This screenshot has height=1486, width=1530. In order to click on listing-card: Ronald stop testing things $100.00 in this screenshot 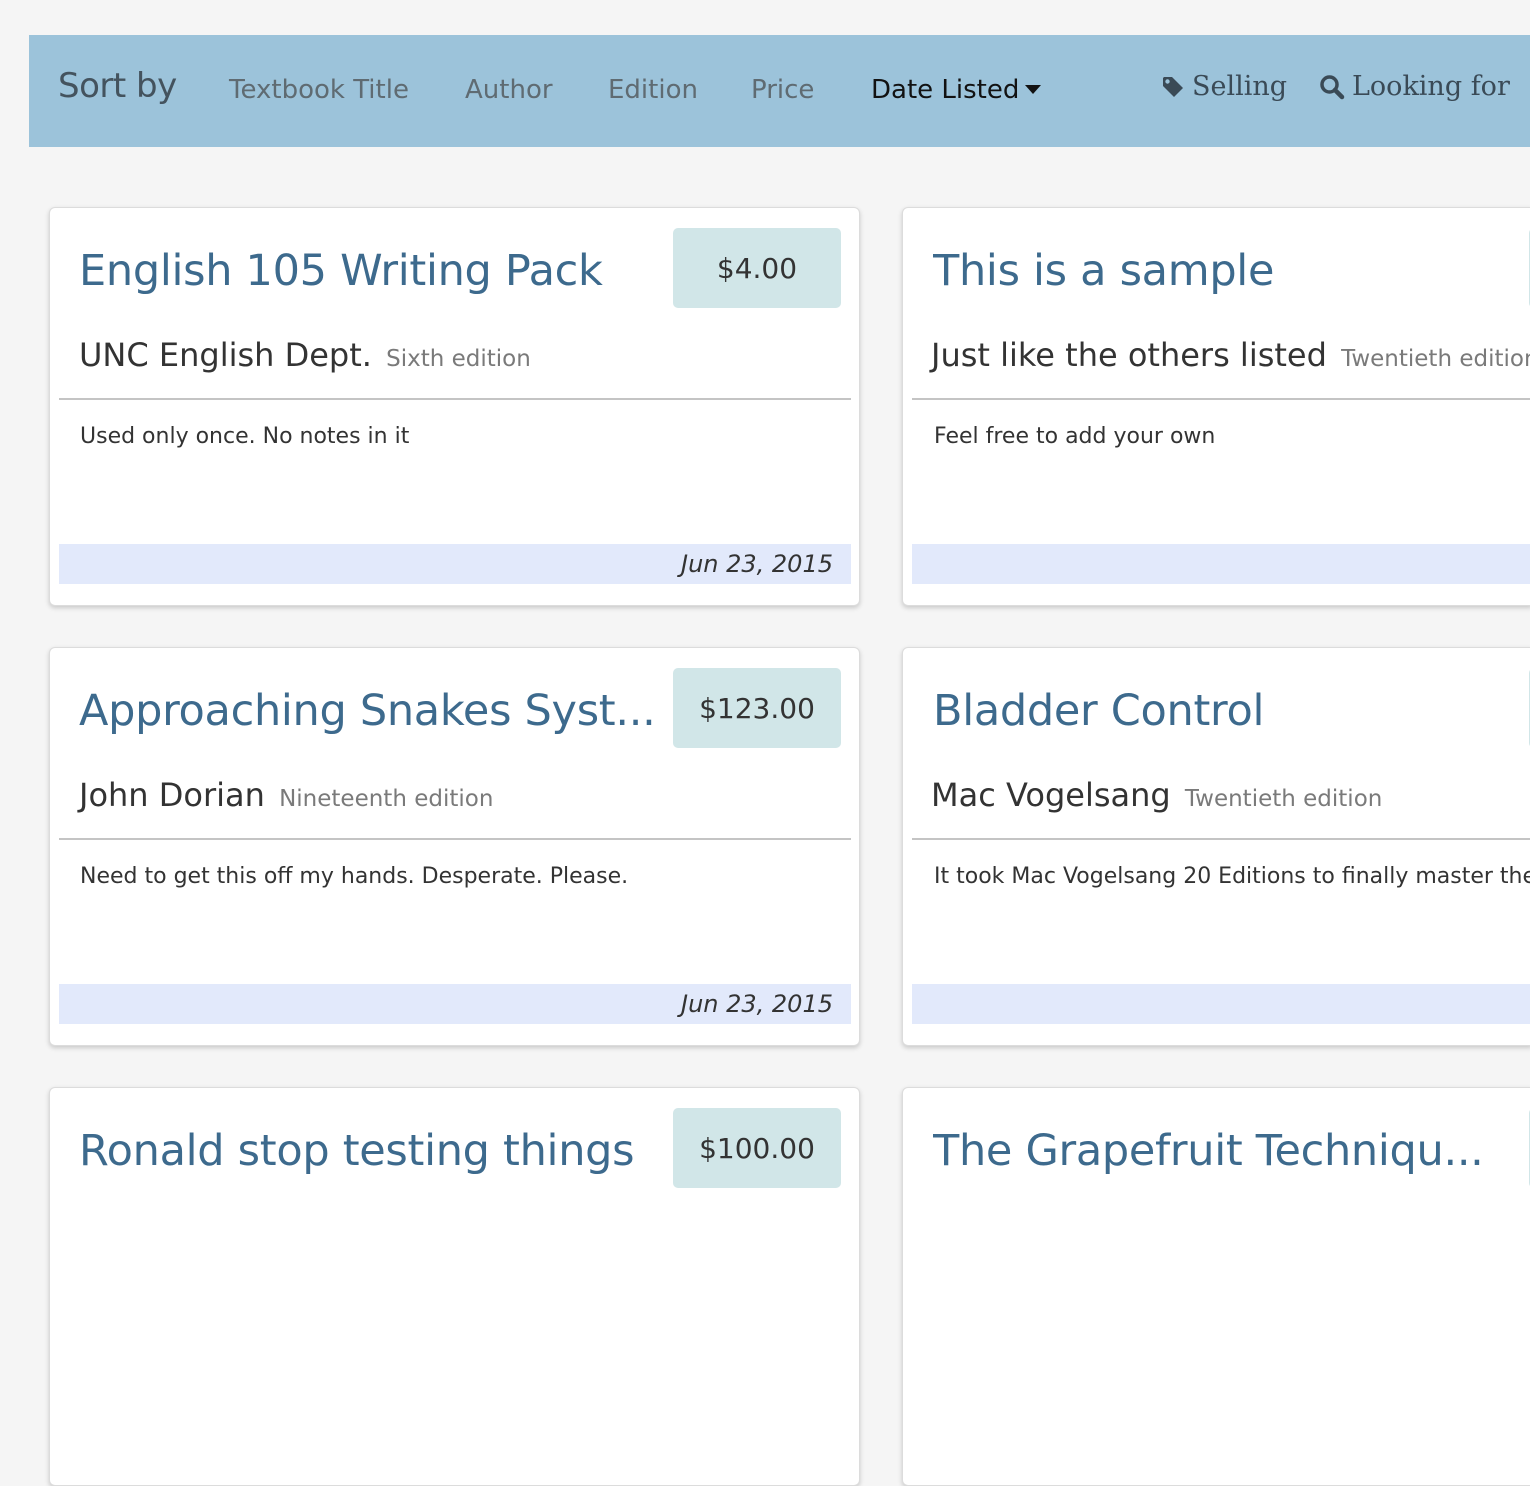, I will do `click(454, 1286)`.